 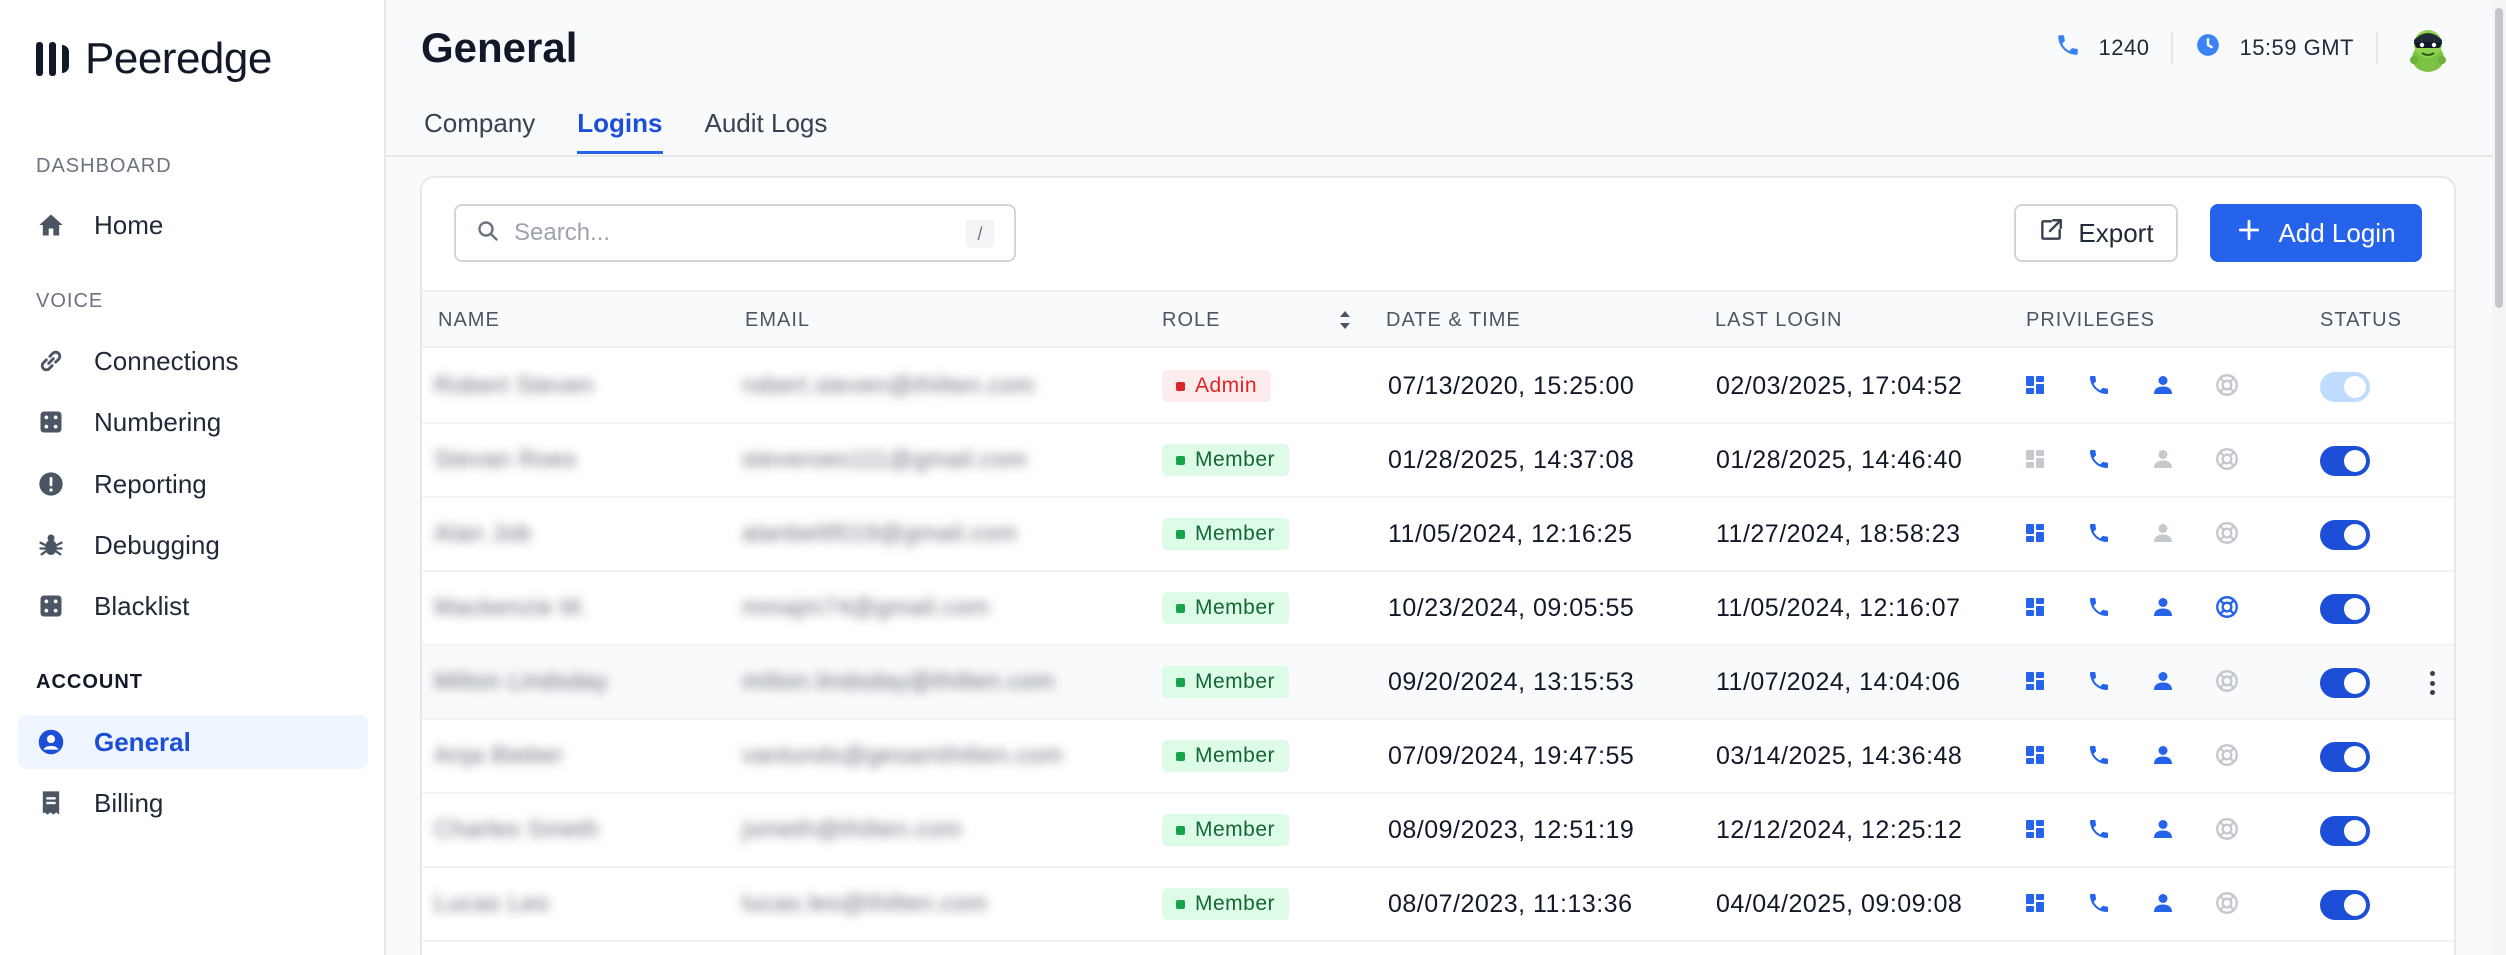 I want to click on sidebar-item-label: Debugging, so click(x=157, y=544).